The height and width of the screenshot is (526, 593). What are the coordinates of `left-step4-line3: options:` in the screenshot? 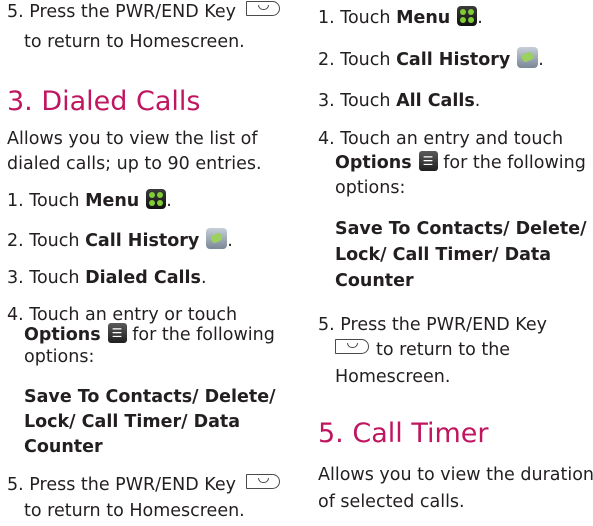 It's located at (59, 357).